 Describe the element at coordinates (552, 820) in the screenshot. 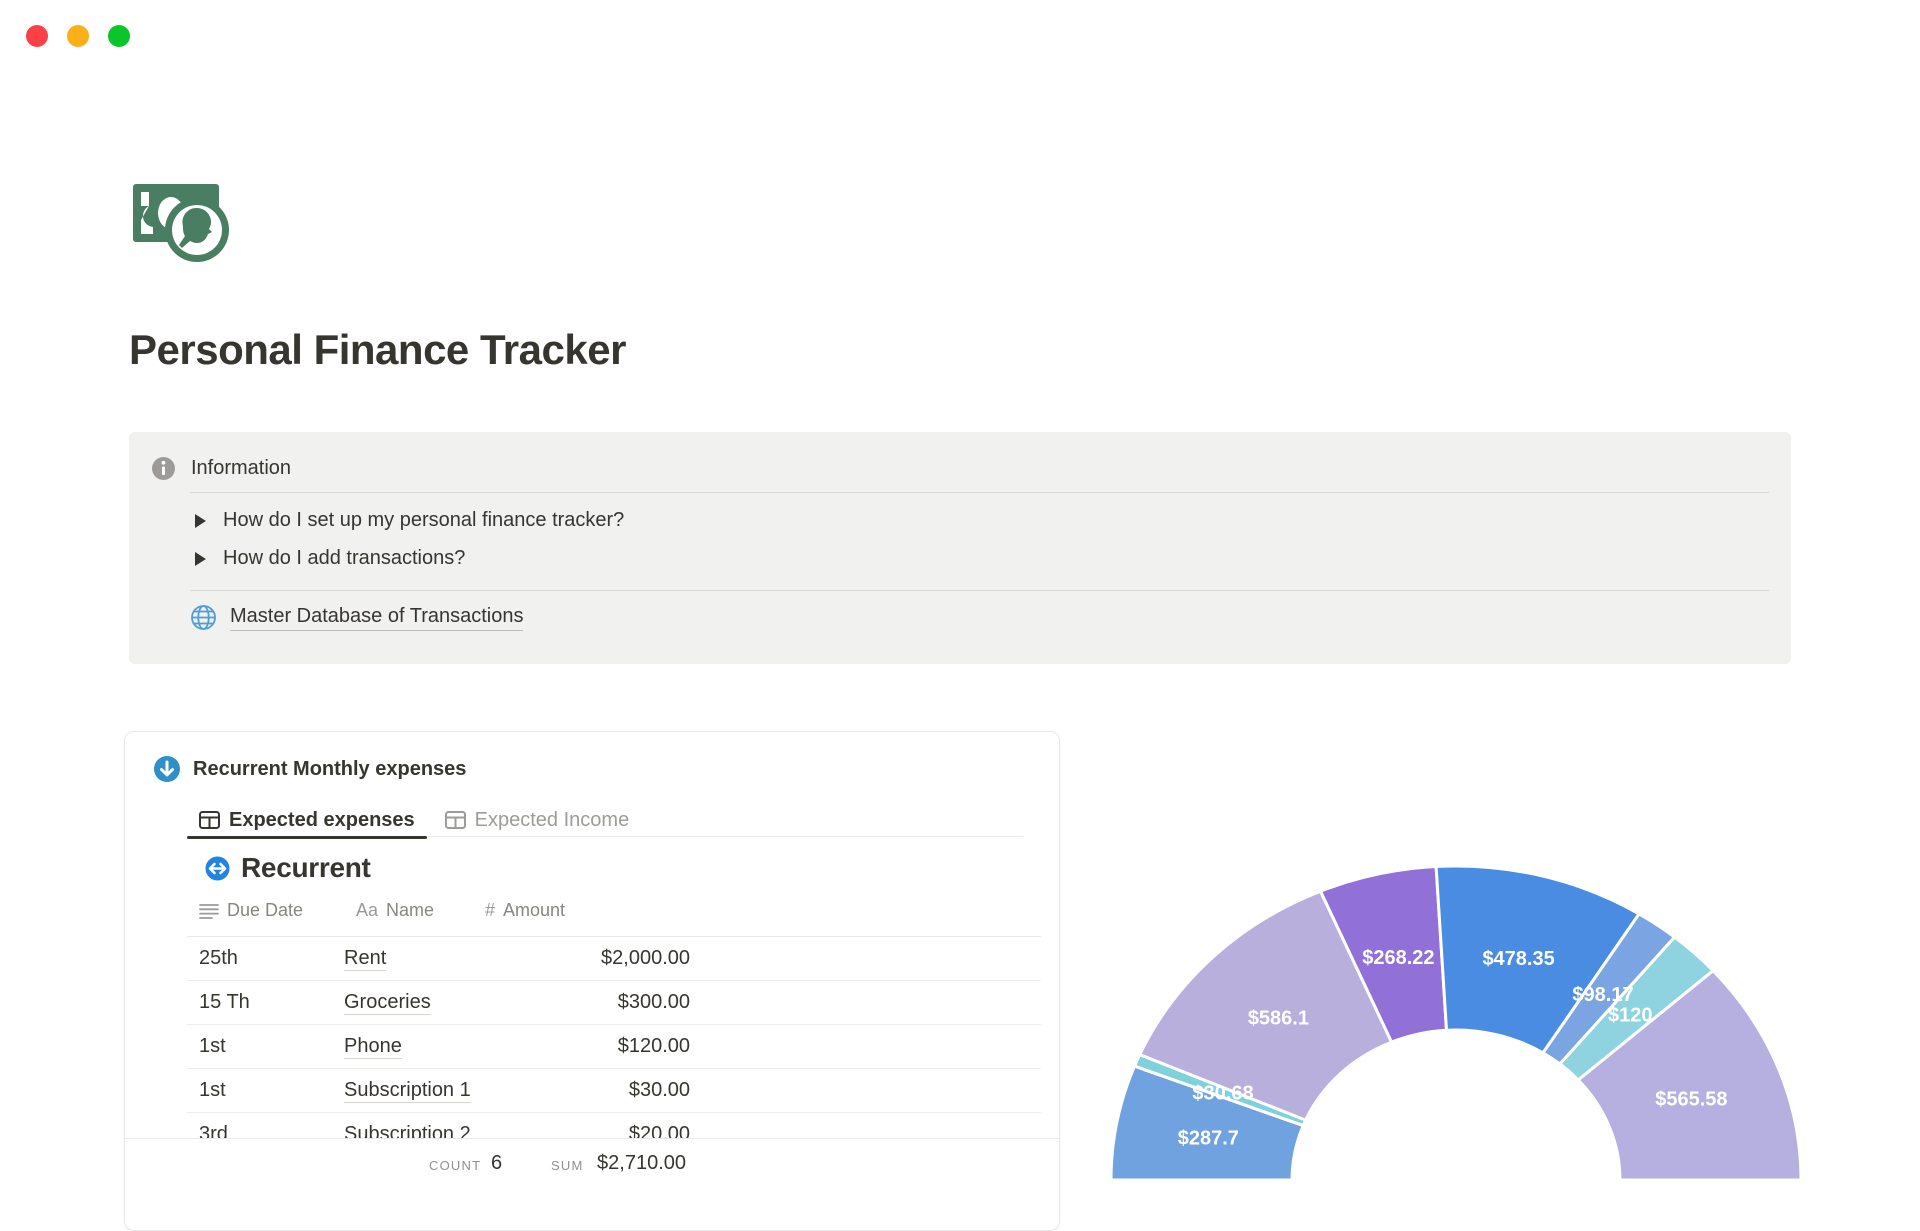

I see `tab-label: Expected Income` at that location.